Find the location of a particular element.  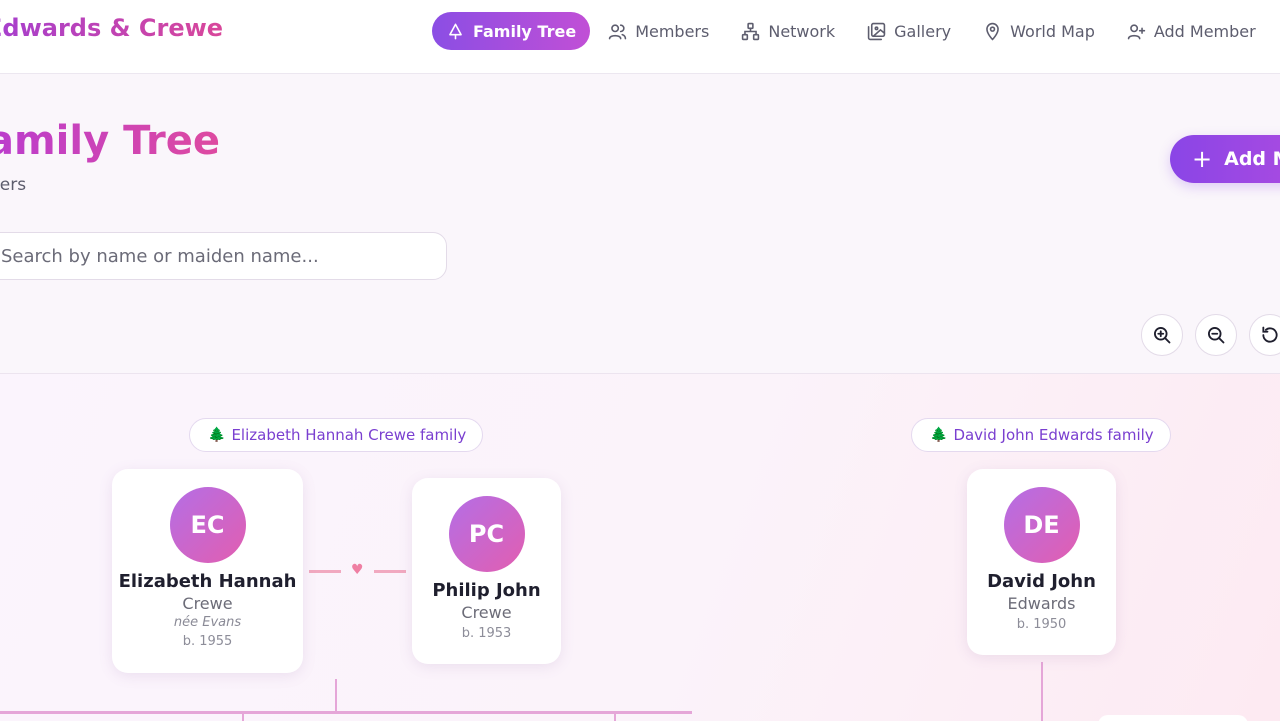

family-label-edwards: 🌲 David John Edwards family is located at coordinates (1041, 435).